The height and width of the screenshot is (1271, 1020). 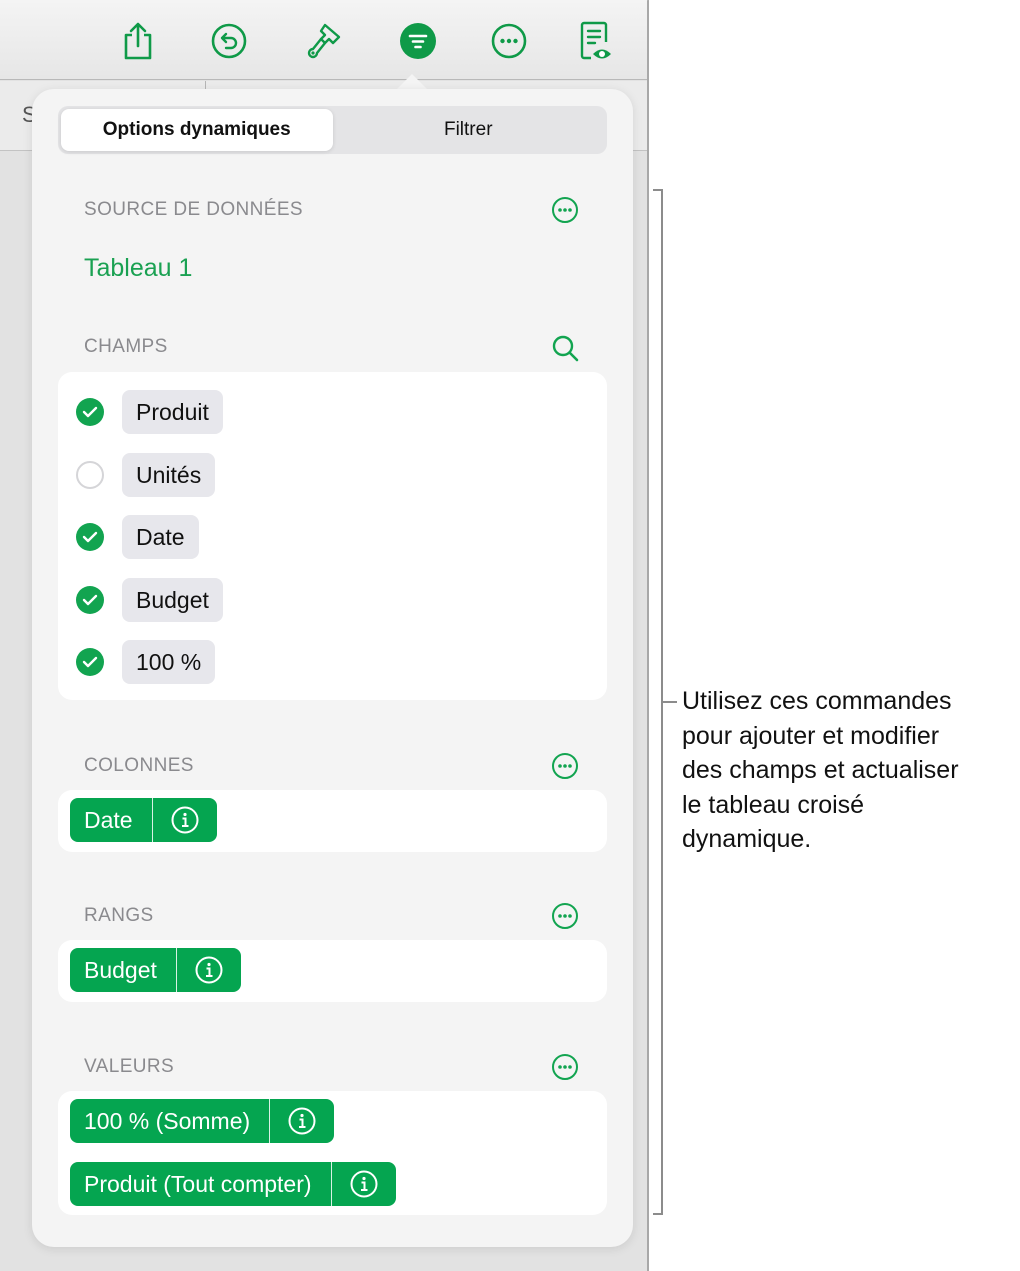 I want to click on field-pill: Produit, so click(x=172, y=412).